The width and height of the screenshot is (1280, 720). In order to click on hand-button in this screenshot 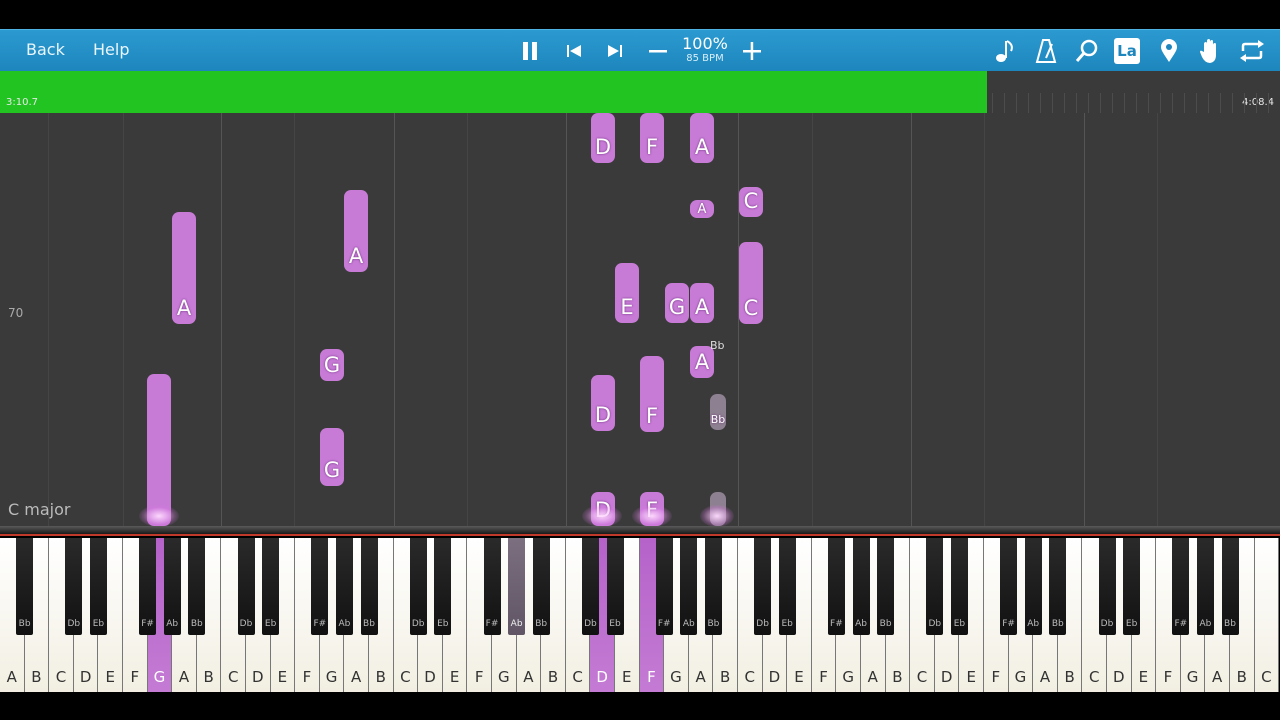, I will do `click(1210, 51)`.